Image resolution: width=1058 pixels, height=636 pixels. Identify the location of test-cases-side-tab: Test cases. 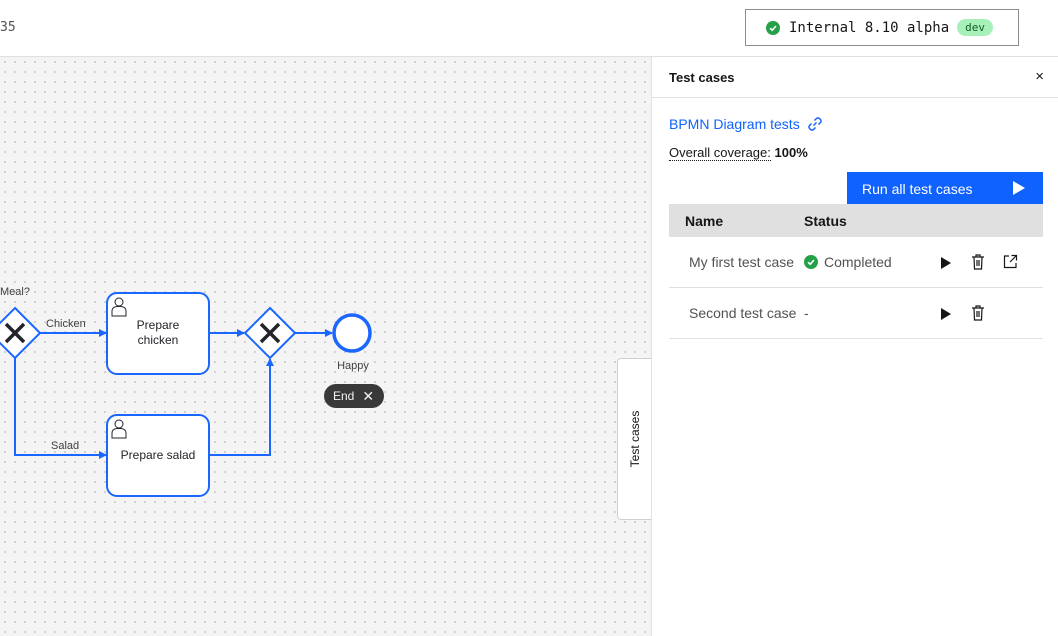
(634, 439).